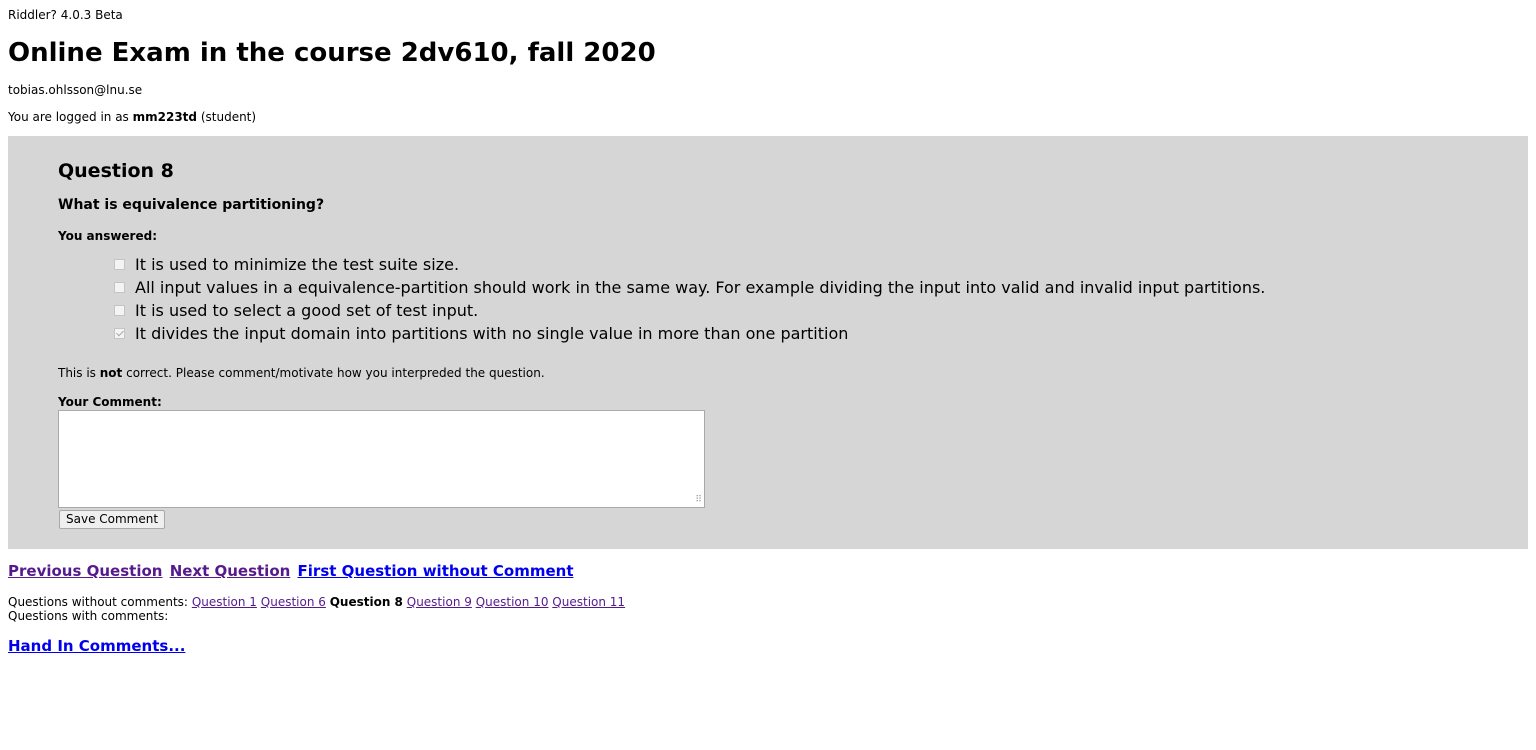  I want to click on login-prefix: You are logged in as, so click(70, 117).